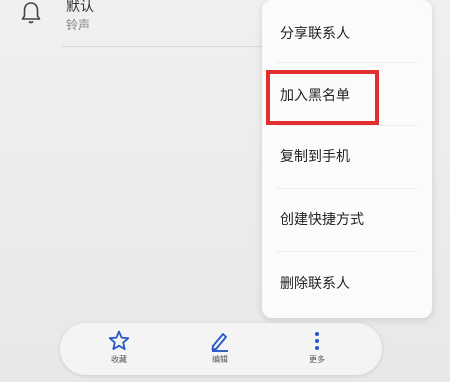  Describe the element at coordinates (219, 342) in the screenshot. I see `pencil-icon` at that location.